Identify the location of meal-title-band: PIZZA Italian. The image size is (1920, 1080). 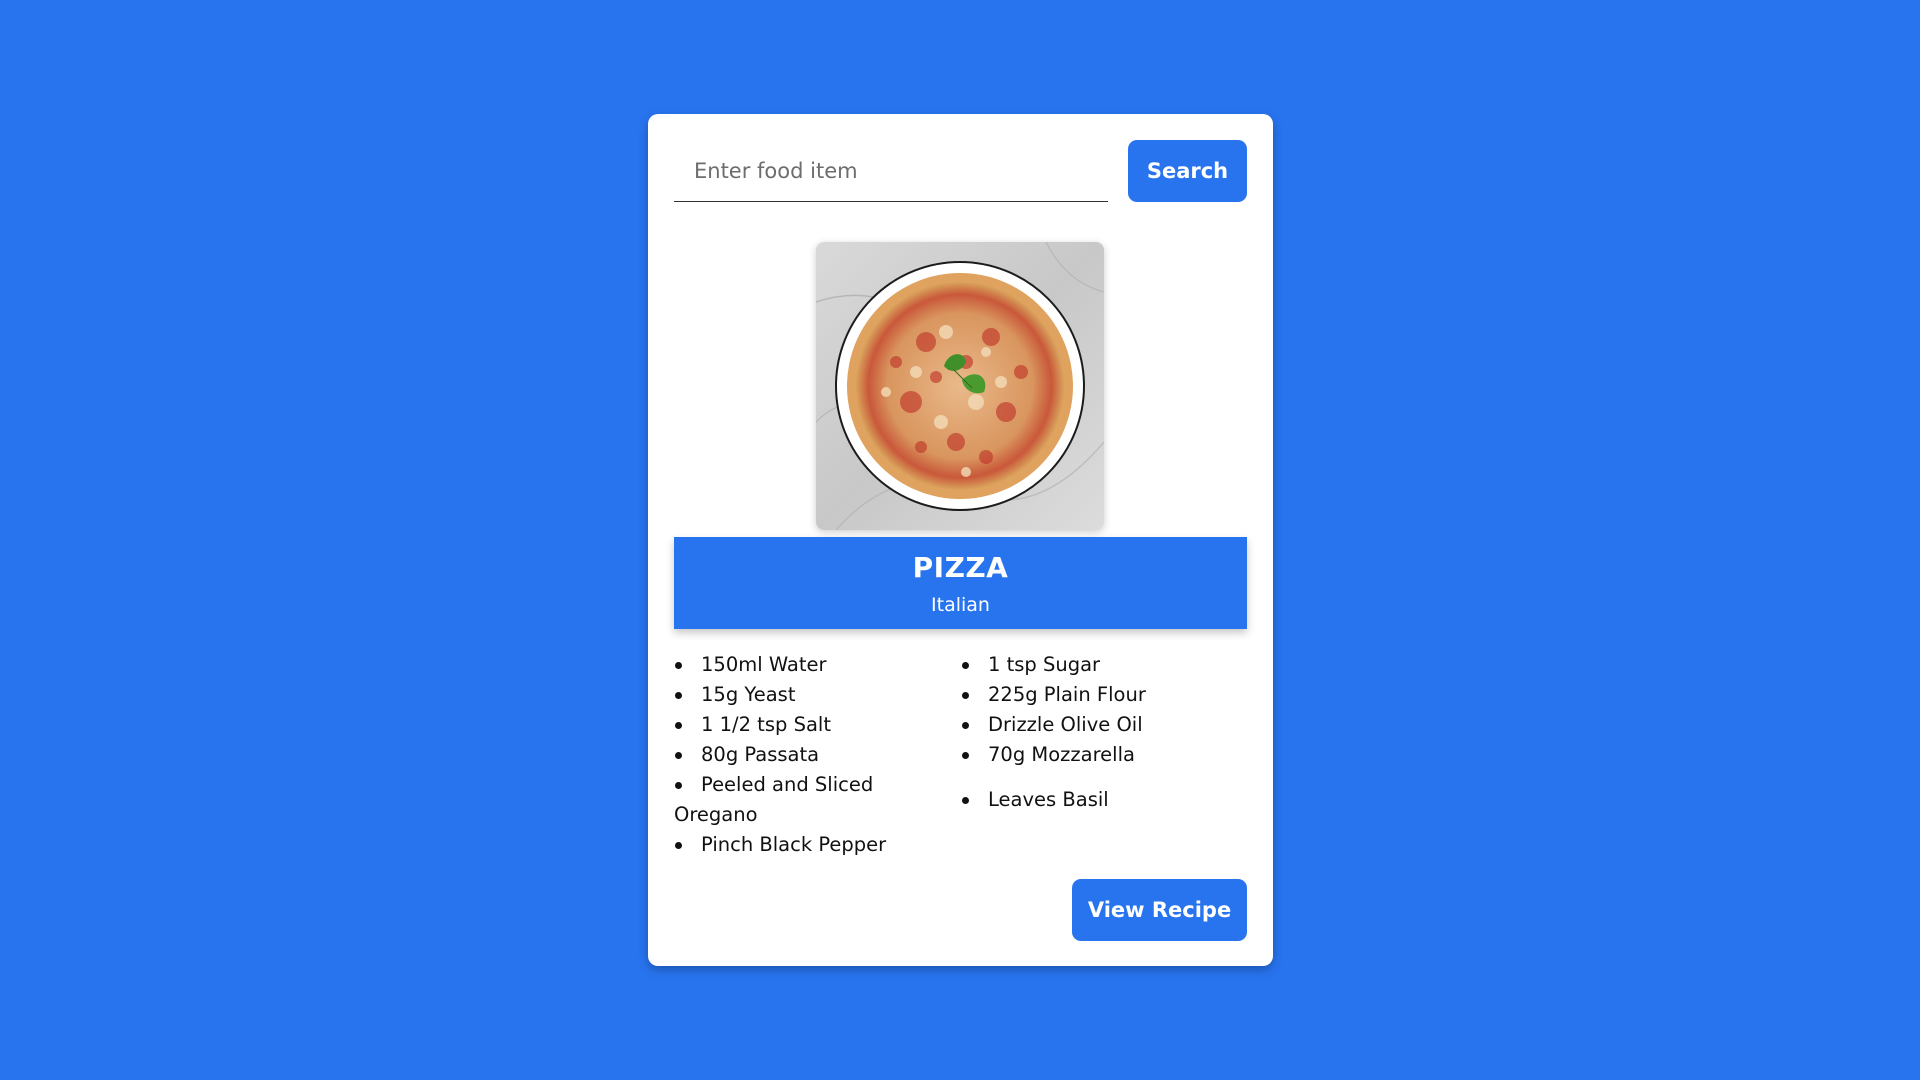
(960, 583).